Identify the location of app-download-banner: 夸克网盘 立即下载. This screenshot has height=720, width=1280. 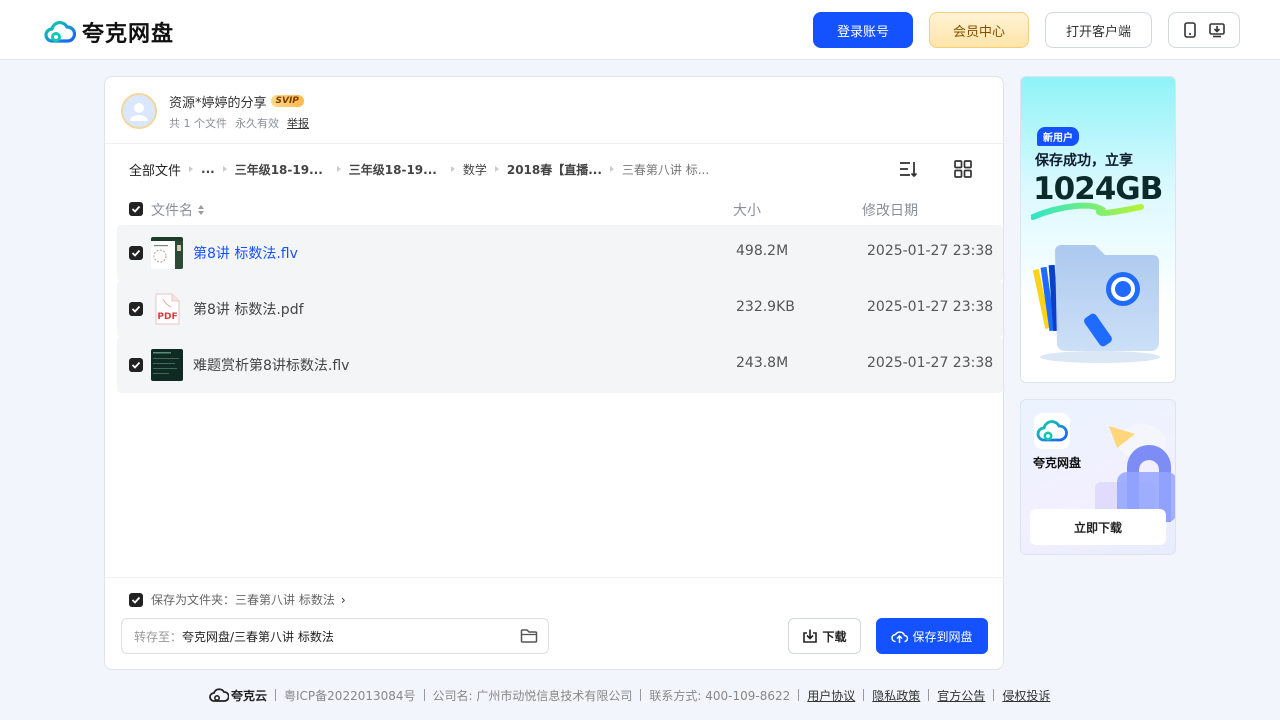
(1098, 477).